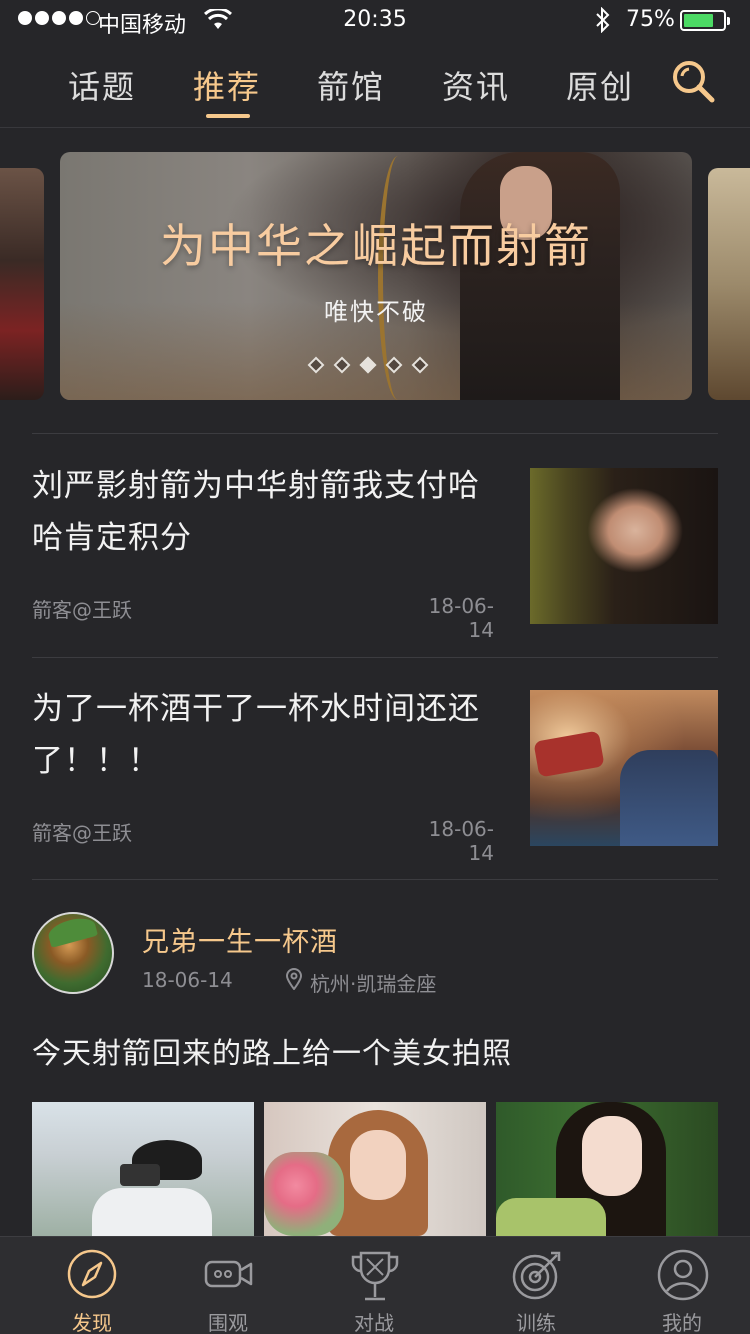 The image size is (750, 1334). I want to click on tab-archery-halls: 箭馆, so click(351, 85).